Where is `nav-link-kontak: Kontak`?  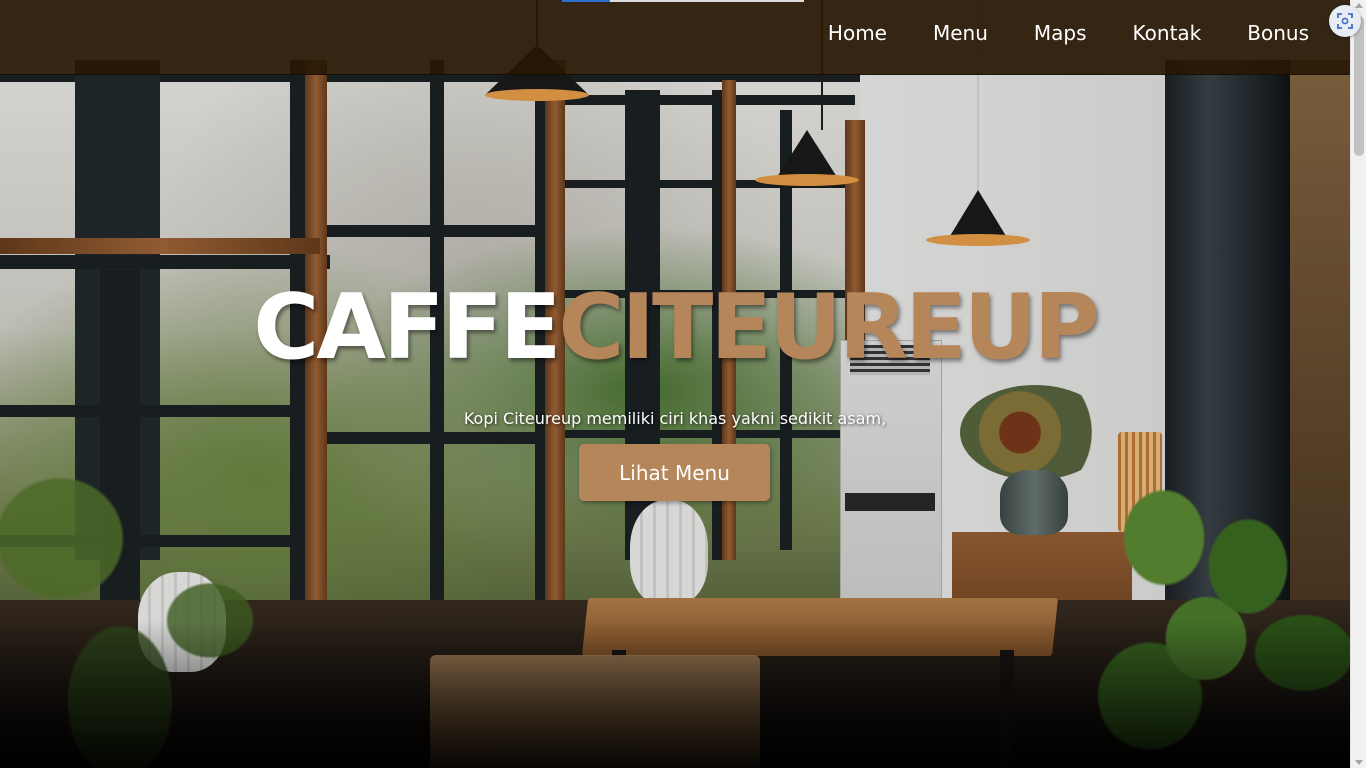
nav-link-kontak: Kontak is located at coordinates (1167, 33).